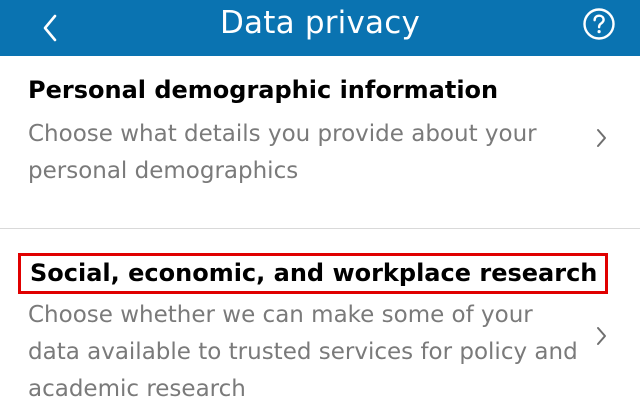  What do you see at coordinates (313, 273) in the screenshot?
I see `research-title: Social, economic, and workplace research` at bounding box center [313, 273].